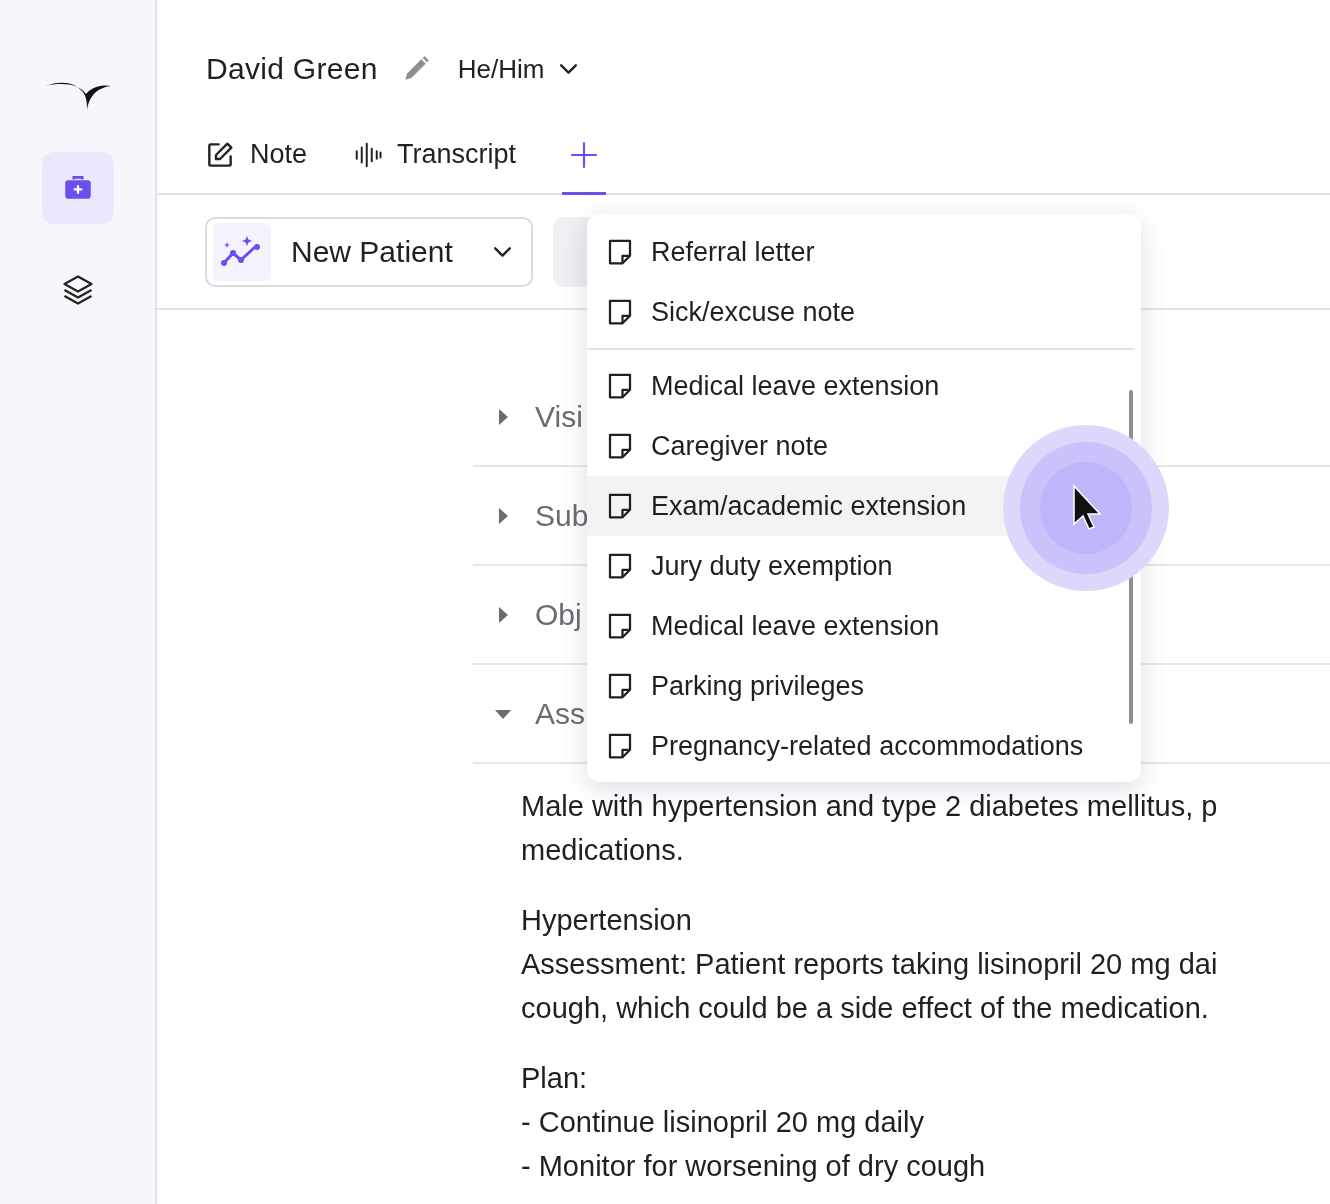 The width and height of the screenshot is (1330, 1204). Describe the element at coordinates (562, 515) in the screenshot. I see `section-title: Sub` at that location.